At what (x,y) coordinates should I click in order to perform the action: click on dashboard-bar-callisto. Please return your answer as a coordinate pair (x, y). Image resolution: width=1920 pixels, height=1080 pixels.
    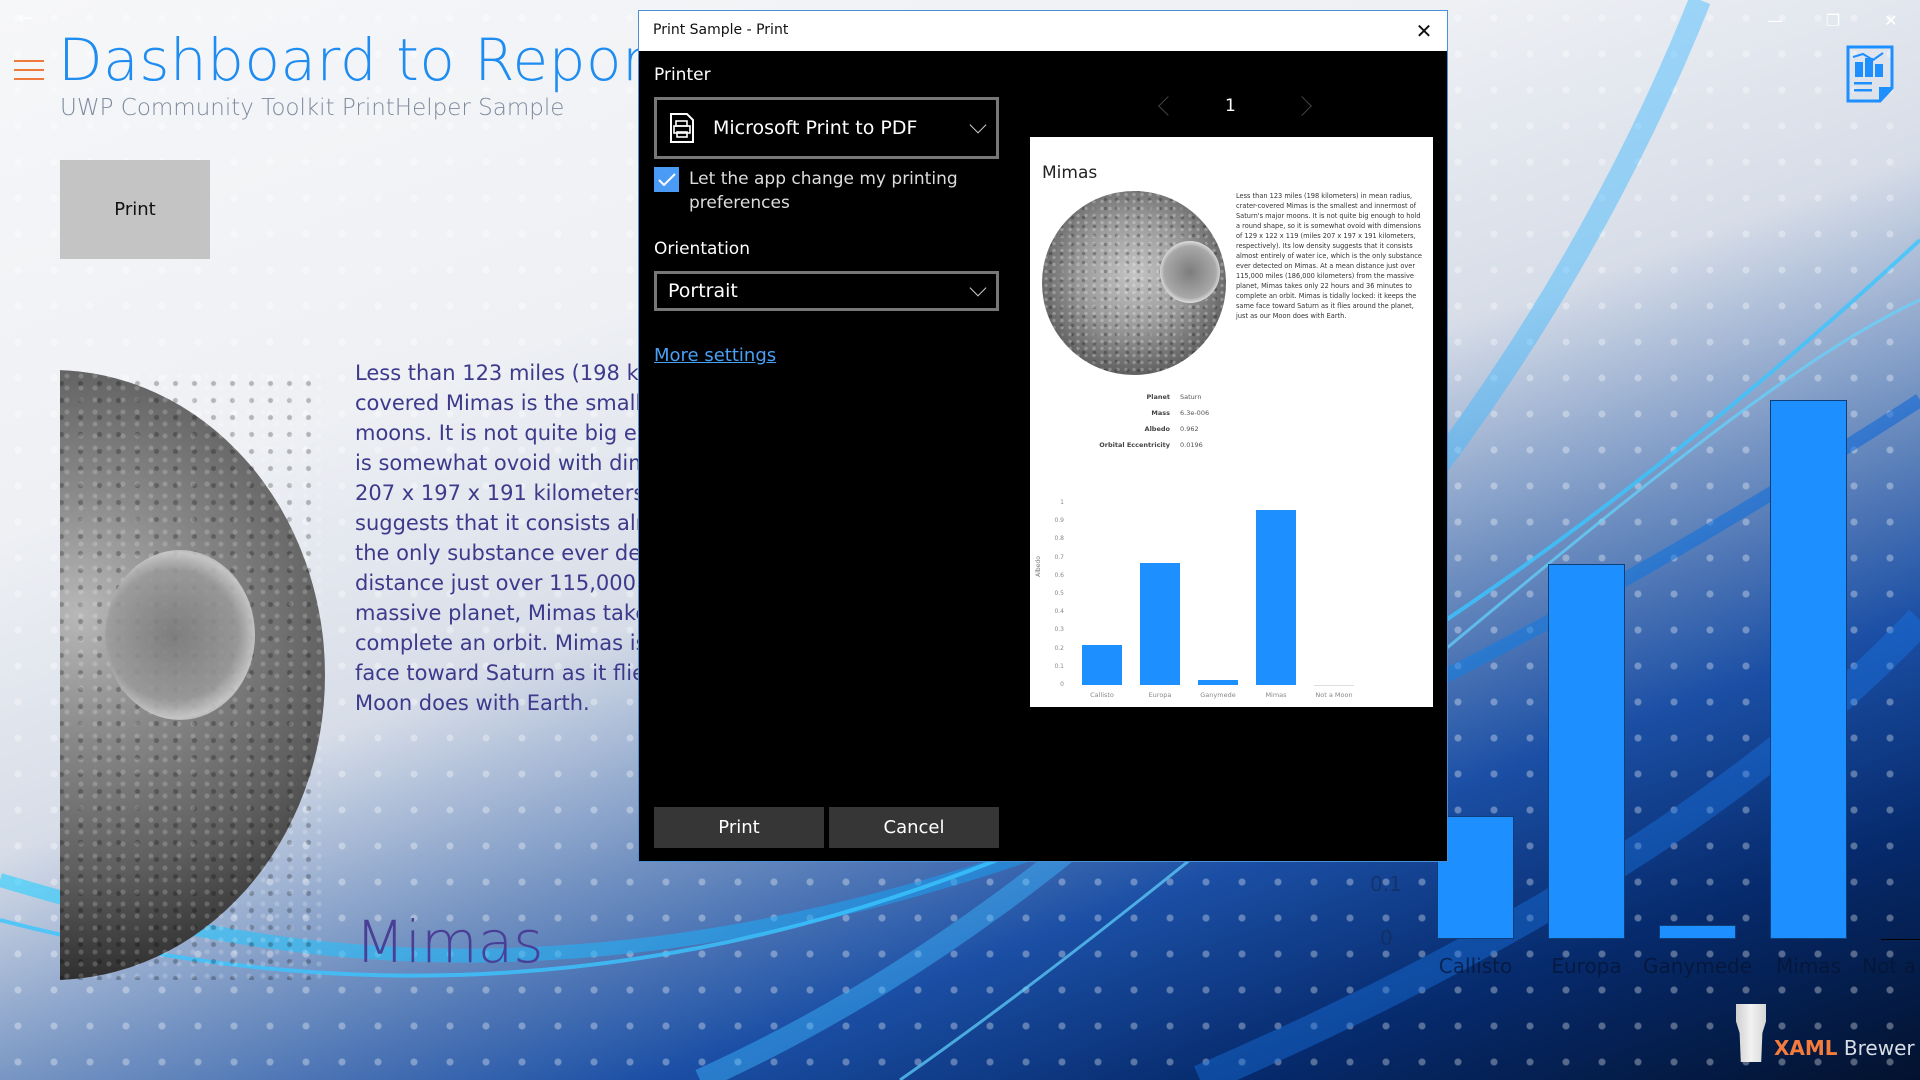
    Looking at the image, I should click on (1475, 877).